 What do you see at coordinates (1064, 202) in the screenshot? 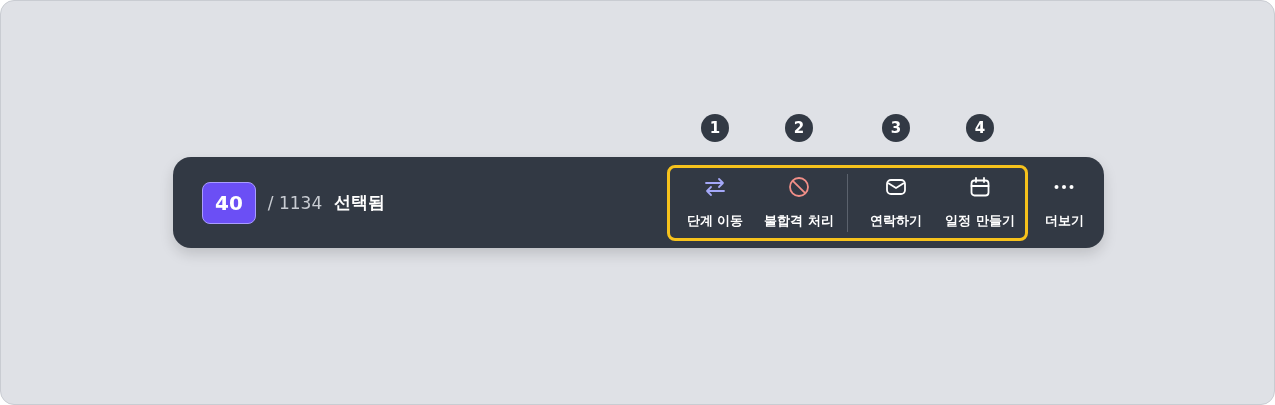
I see `more-button: 더보기` at bounding box center [1064, 202].